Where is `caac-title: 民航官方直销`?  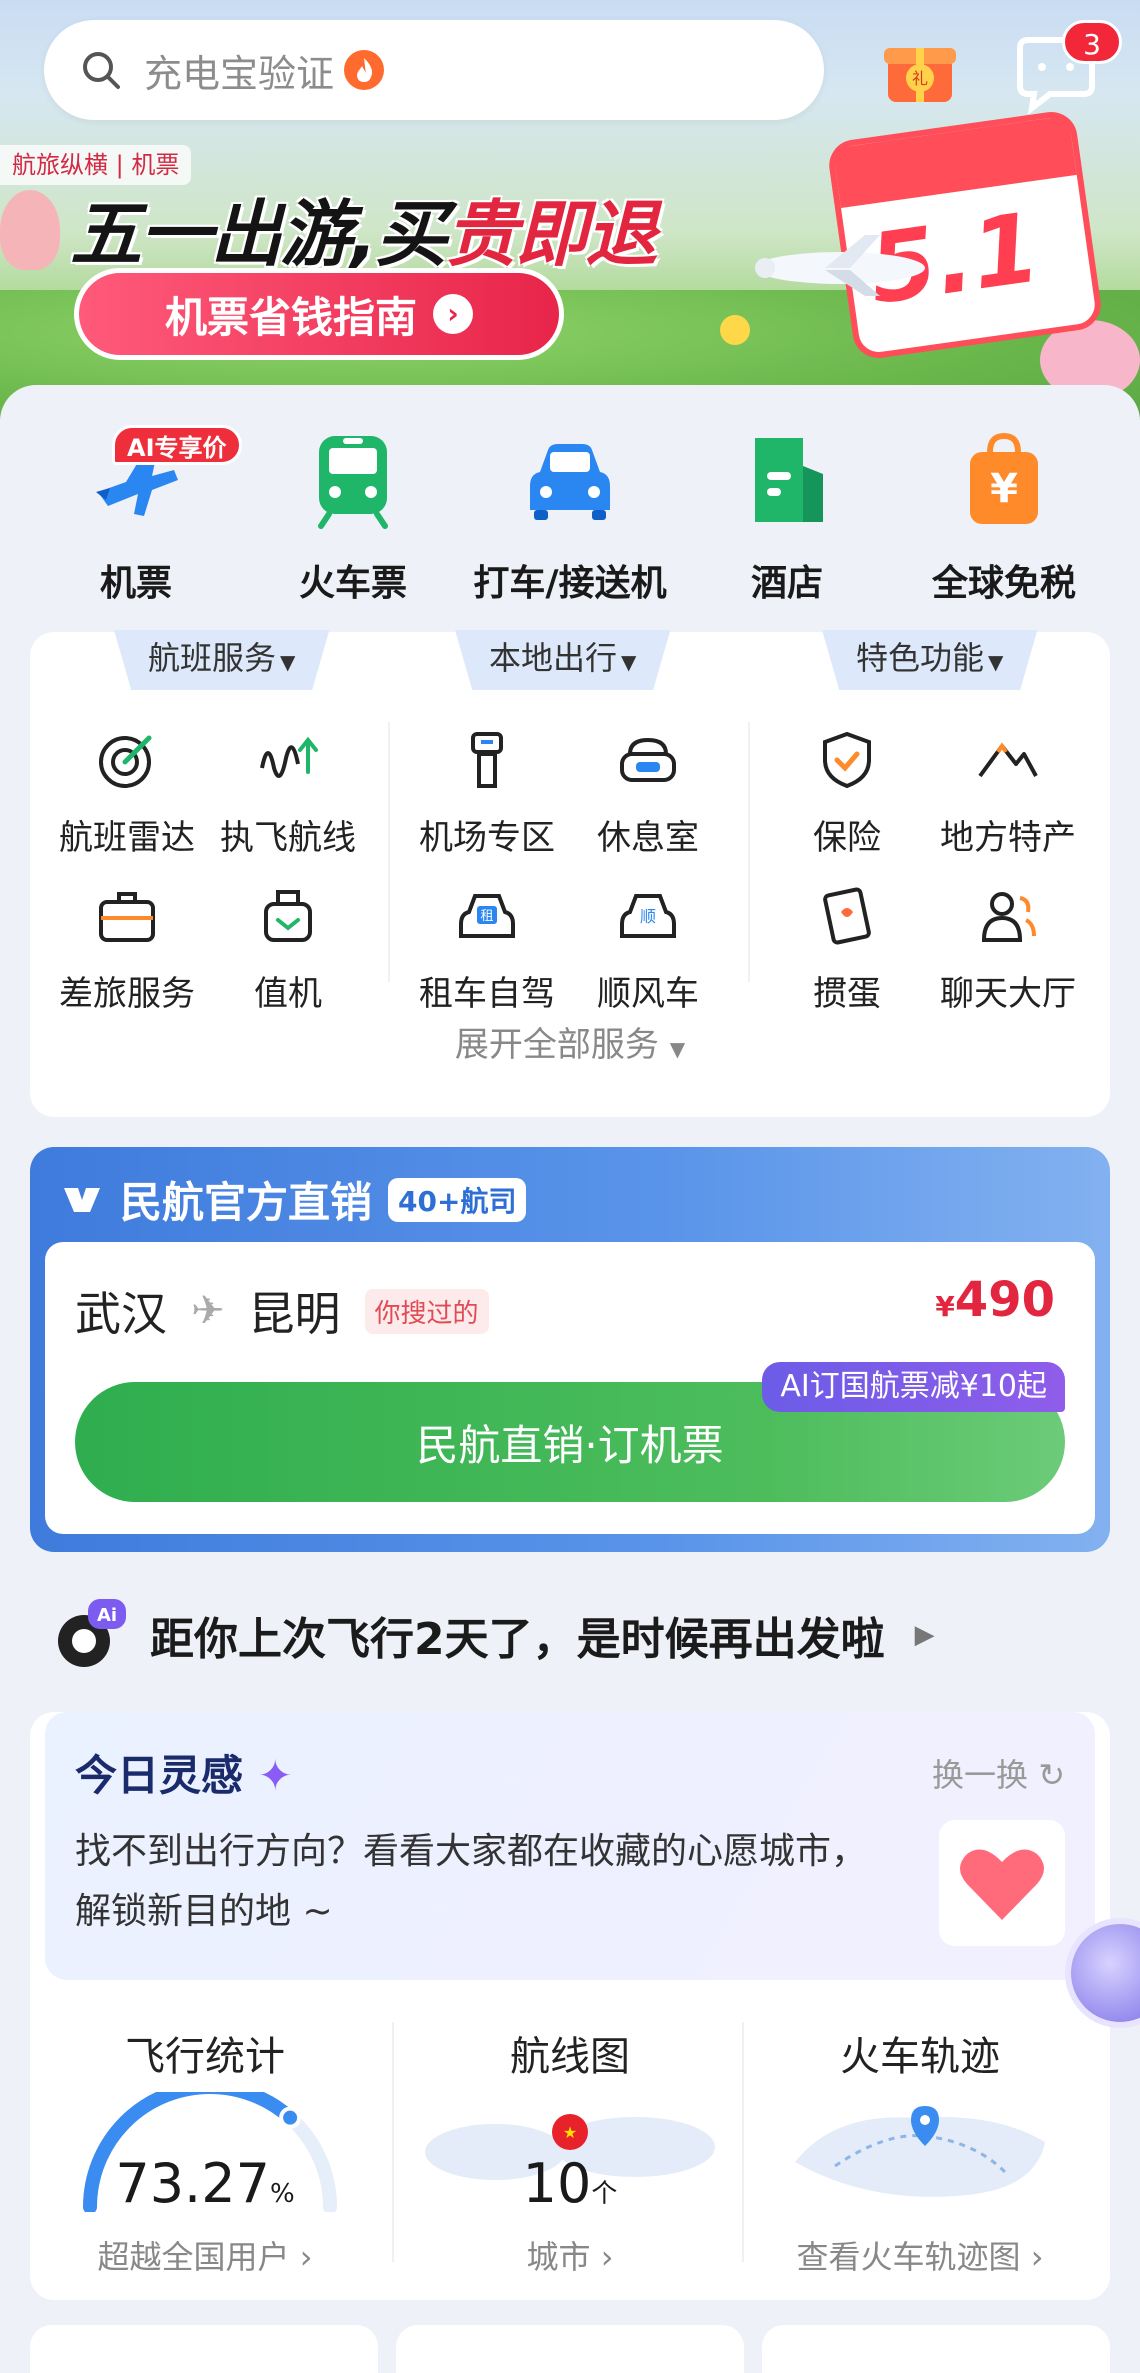 caac-title: 民航官方直销 is located at coordinates (246, 1202).